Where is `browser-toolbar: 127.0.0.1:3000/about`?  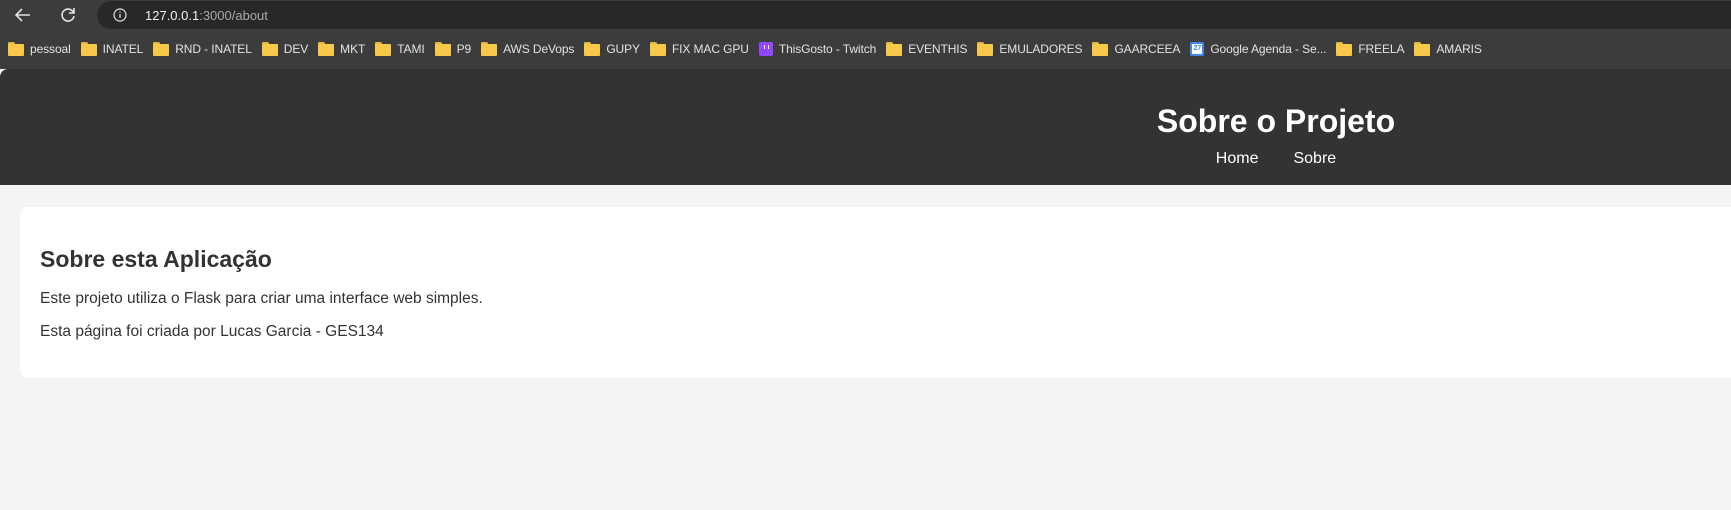
browser-toolbar: 127.0.0.1:3000/about is located at coordinates (865, 14).